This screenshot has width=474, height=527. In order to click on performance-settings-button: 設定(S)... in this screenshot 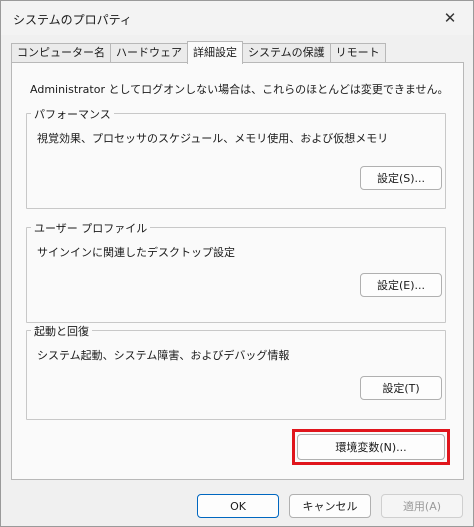, I will do `click(401, 178)`.